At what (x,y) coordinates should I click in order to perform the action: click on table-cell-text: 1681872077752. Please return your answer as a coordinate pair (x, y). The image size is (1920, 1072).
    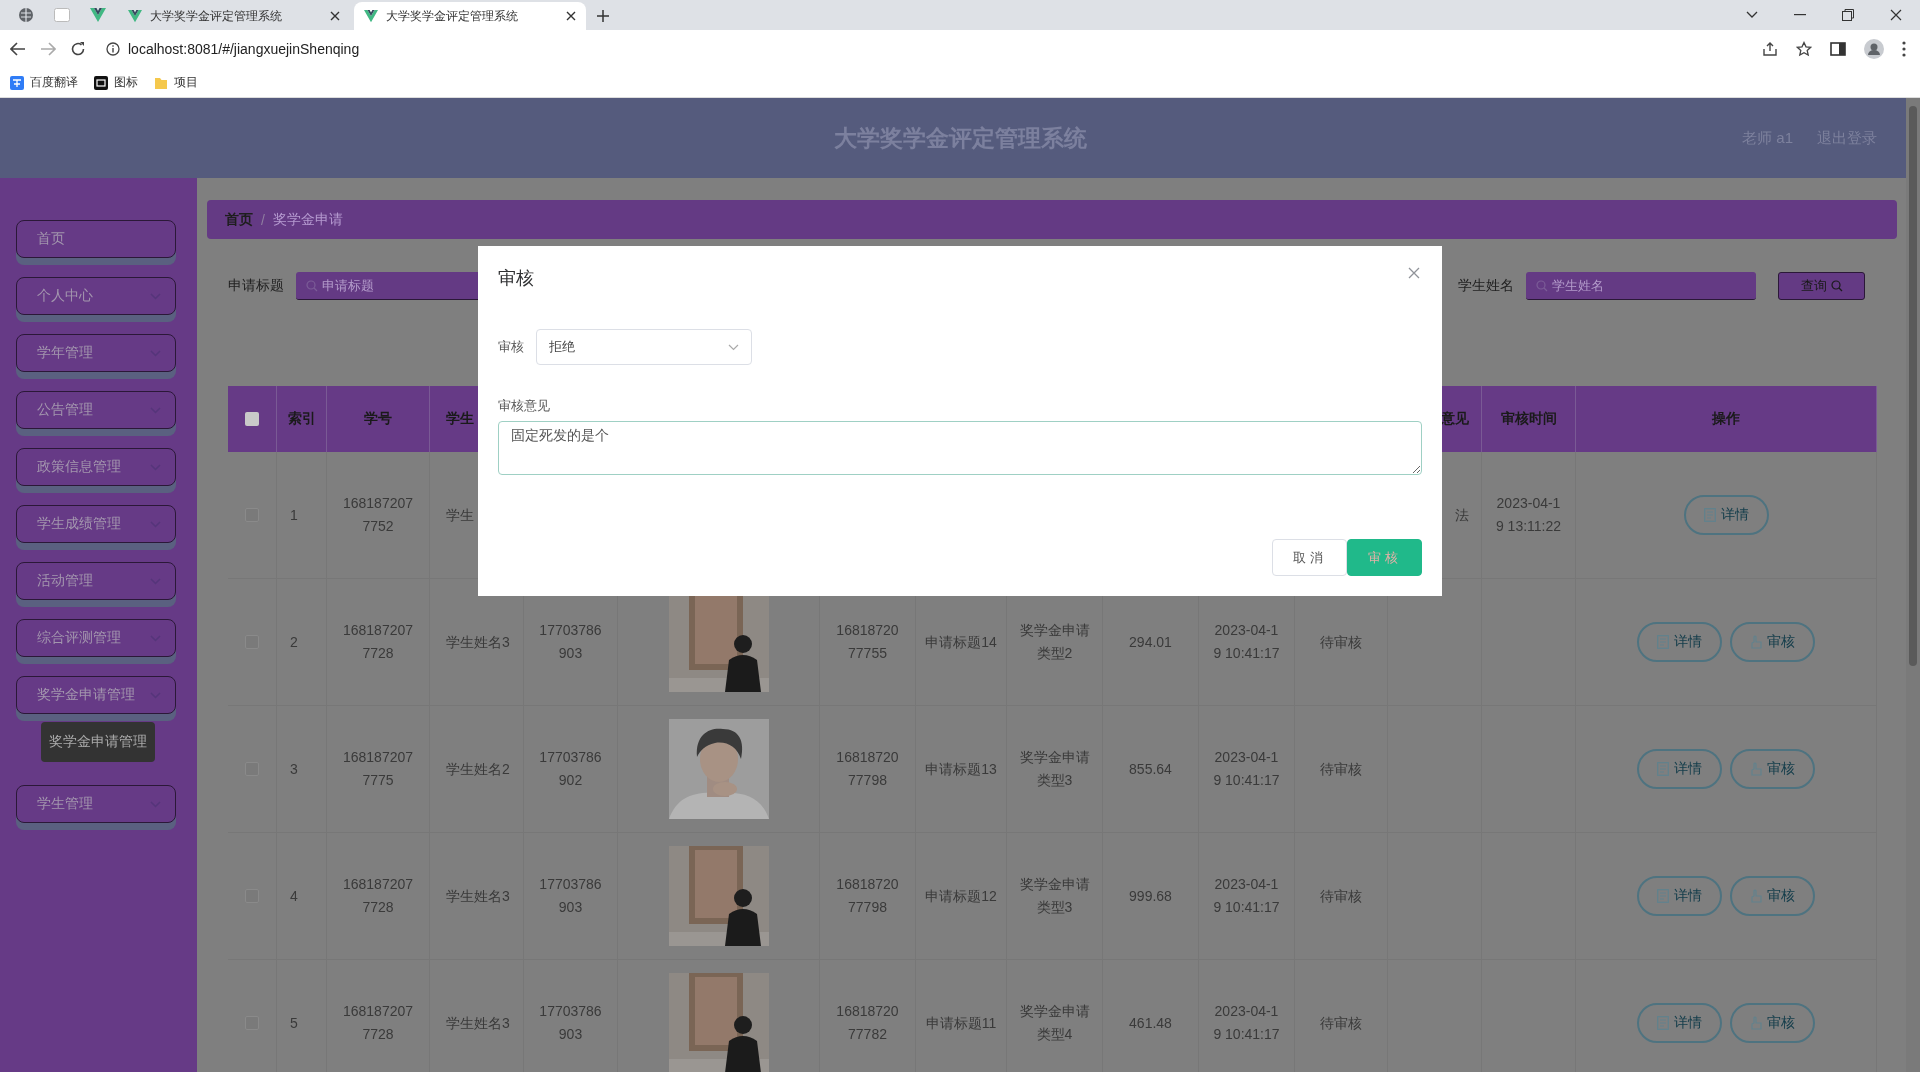
    Looking at the image, I should click on (378, 515).